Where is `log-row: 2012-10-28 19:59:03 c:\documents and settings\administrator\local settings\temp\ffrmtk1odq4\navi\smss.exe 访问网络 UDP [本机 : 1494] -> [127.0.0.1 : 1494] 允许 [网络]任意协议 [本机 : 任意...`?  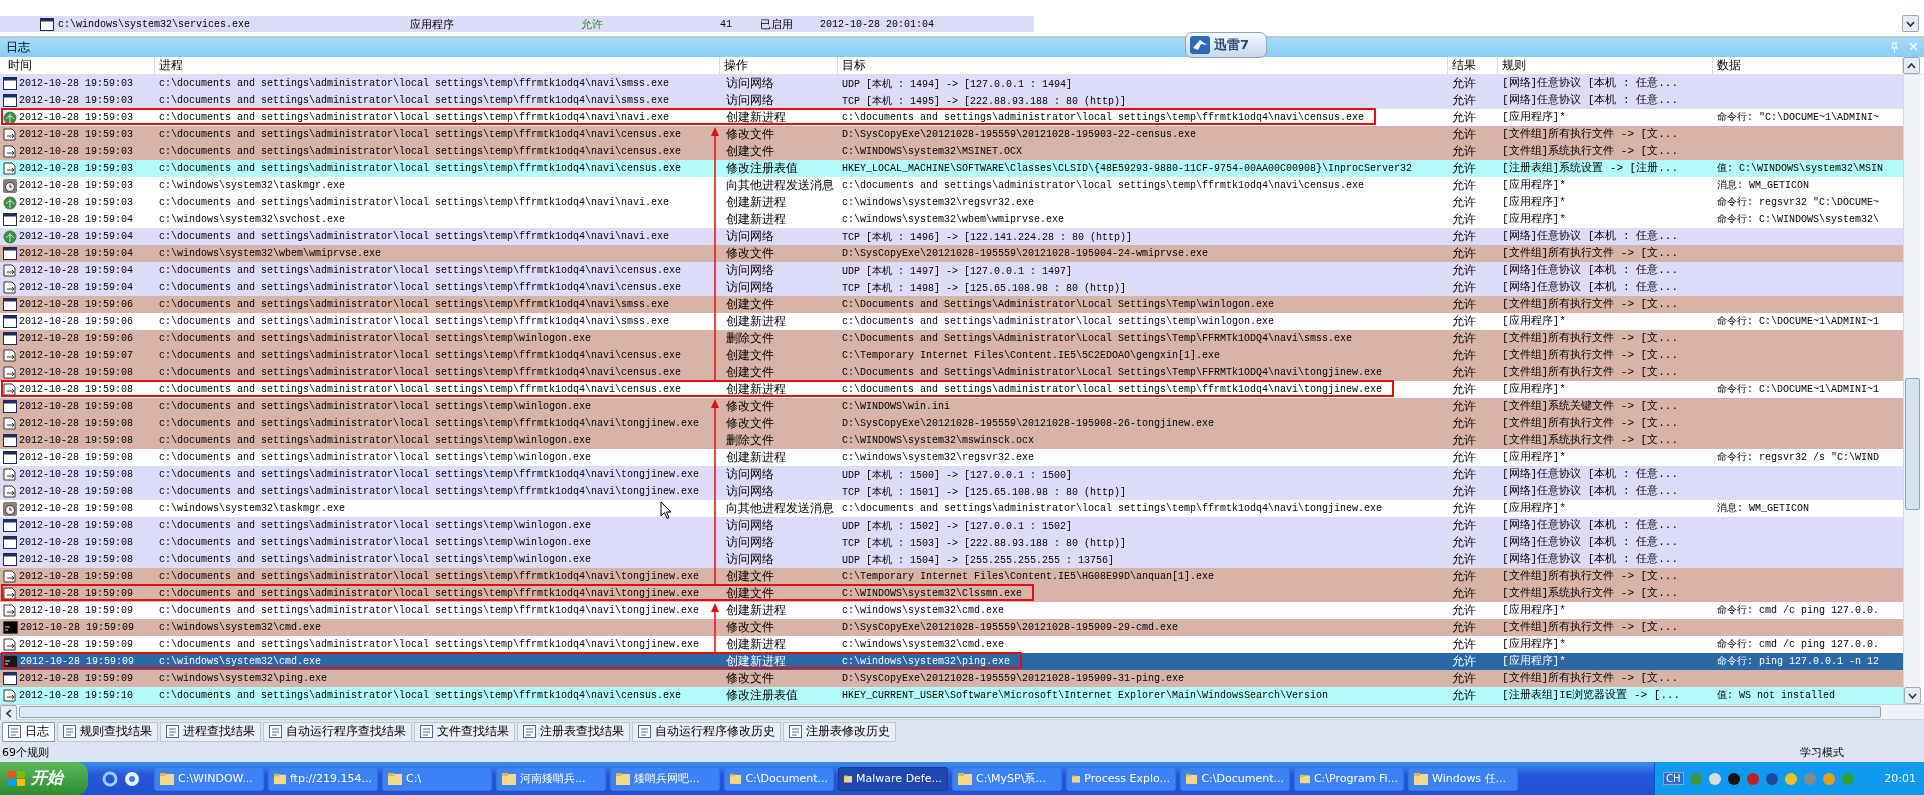 log-row: 2012-10-28 19:59:03 c:\documents and settings\administrator\local settings\temp\ffrmtk1odq4\navi\smss.exe 访问网络 UDP [本机 : 1494] -> [127.0.0.1 : 1494] 允许 [网络]任意协议 [本机 : 任意... is located at coordinates (951, 84).